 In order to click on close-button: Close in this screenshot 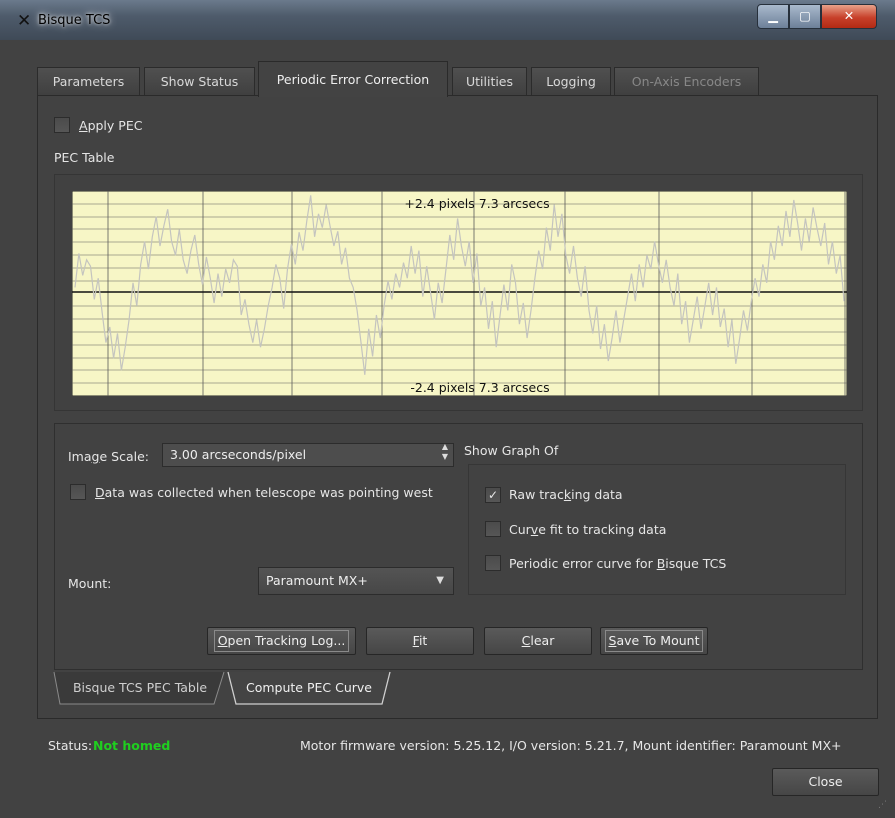, I will do `click(825, 782)`.